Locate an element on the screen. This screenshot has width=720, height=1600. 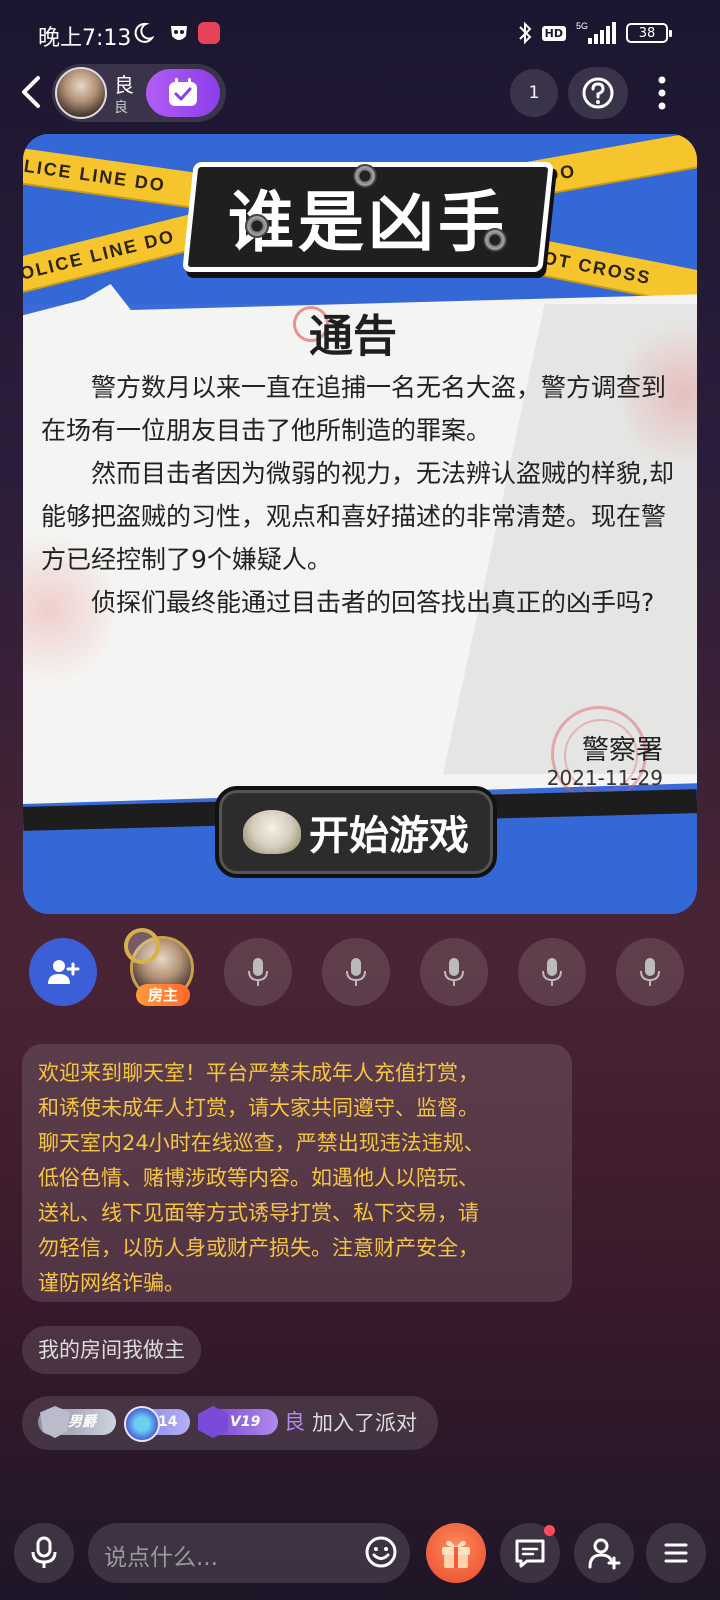
start-game-button: 开始游戏 is located at coordinates (356, 832).